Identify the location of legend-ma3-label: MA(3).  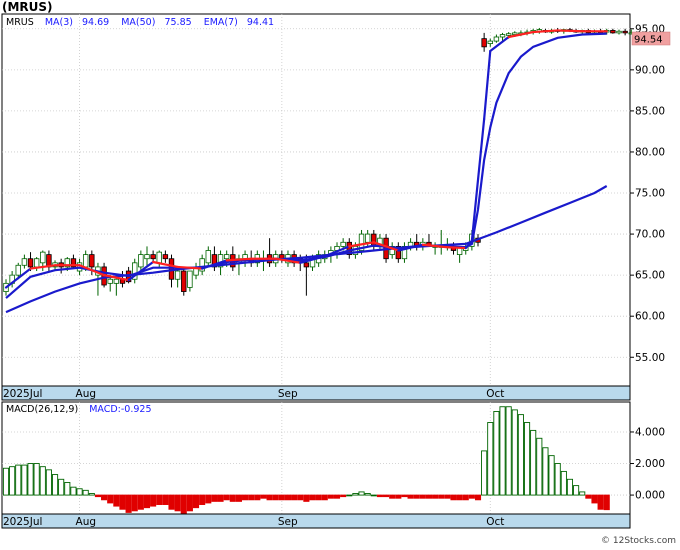
(59, 22).